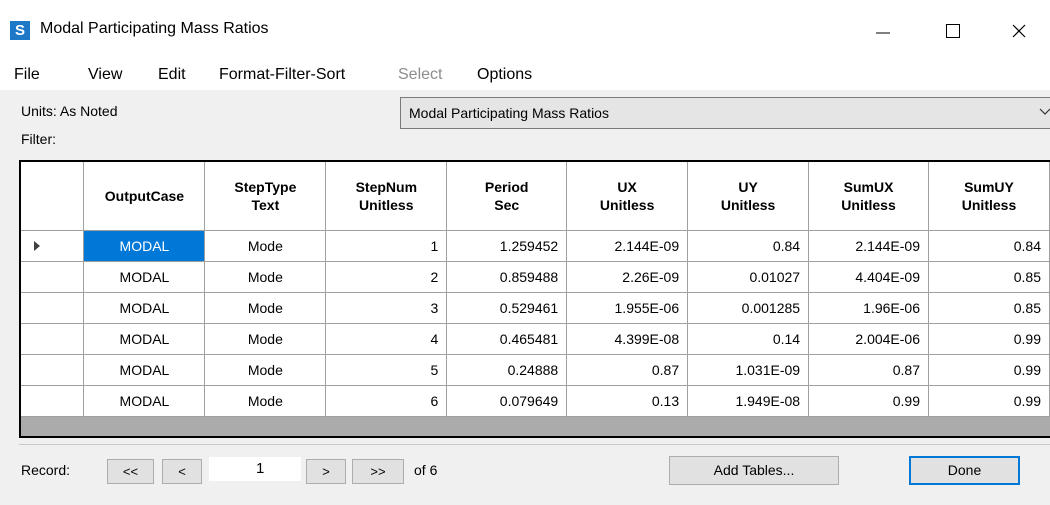 The image size is (1050, 505). I want to click on cell-period: 0.859488, so click(507, 277).